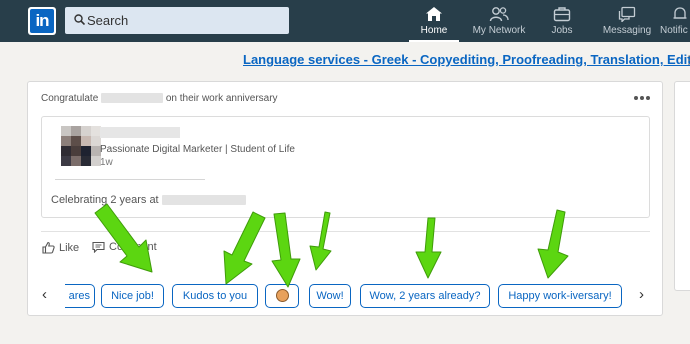 This screenshot has height=344, width=690. What do you see at coordinates (132, 98) in the screenshot?
I see `redacted-name` at bounding box center [132, 98].